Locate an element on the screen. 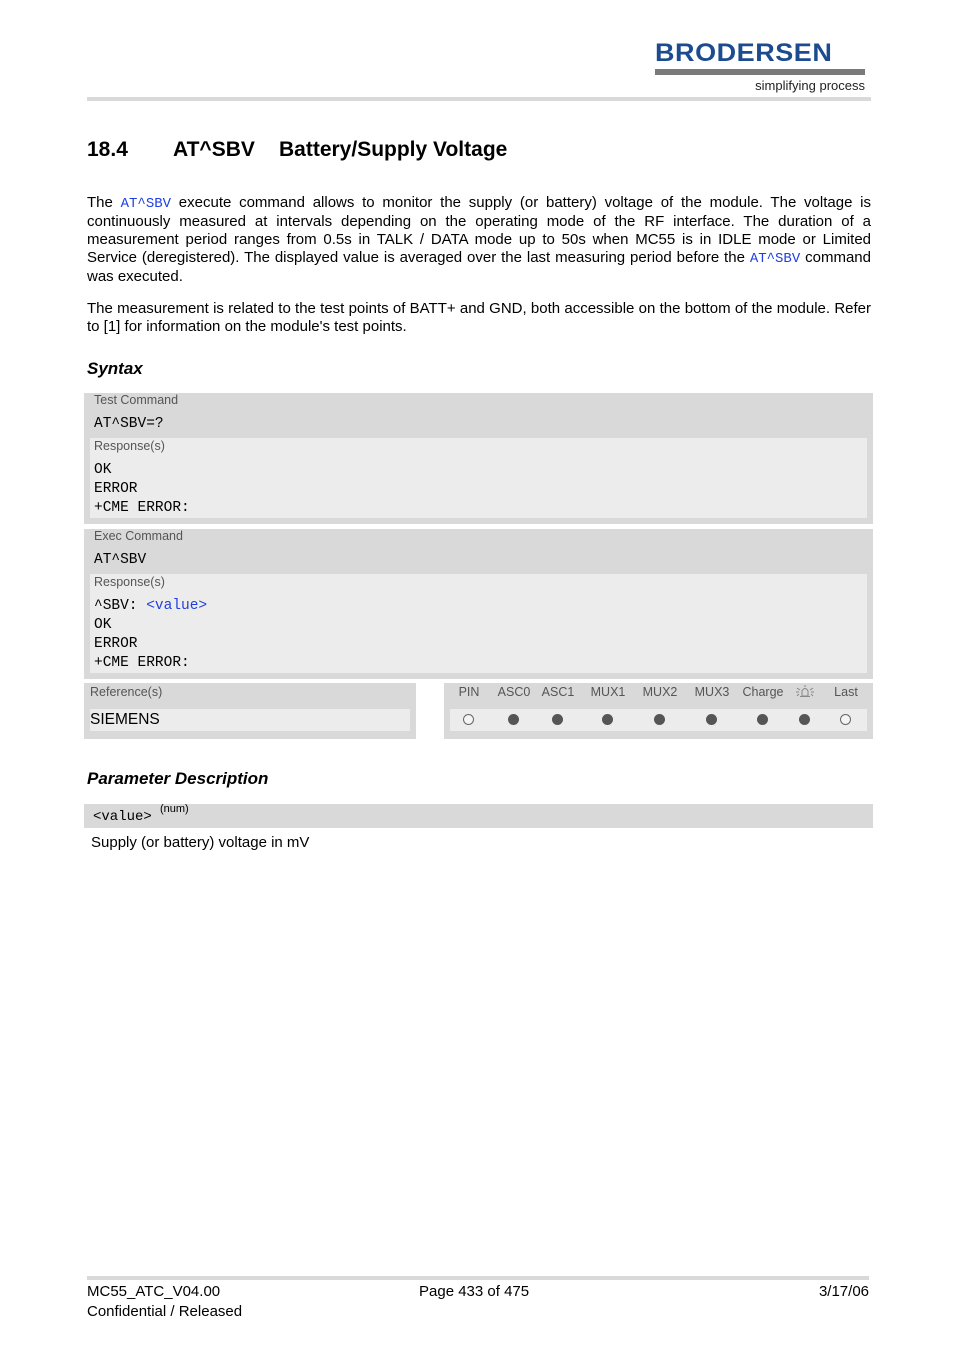 Image resolution: width=954 pixels, height=1351 pixels. response-line: ^SBV: <value> is located at coordinates (150, 606).